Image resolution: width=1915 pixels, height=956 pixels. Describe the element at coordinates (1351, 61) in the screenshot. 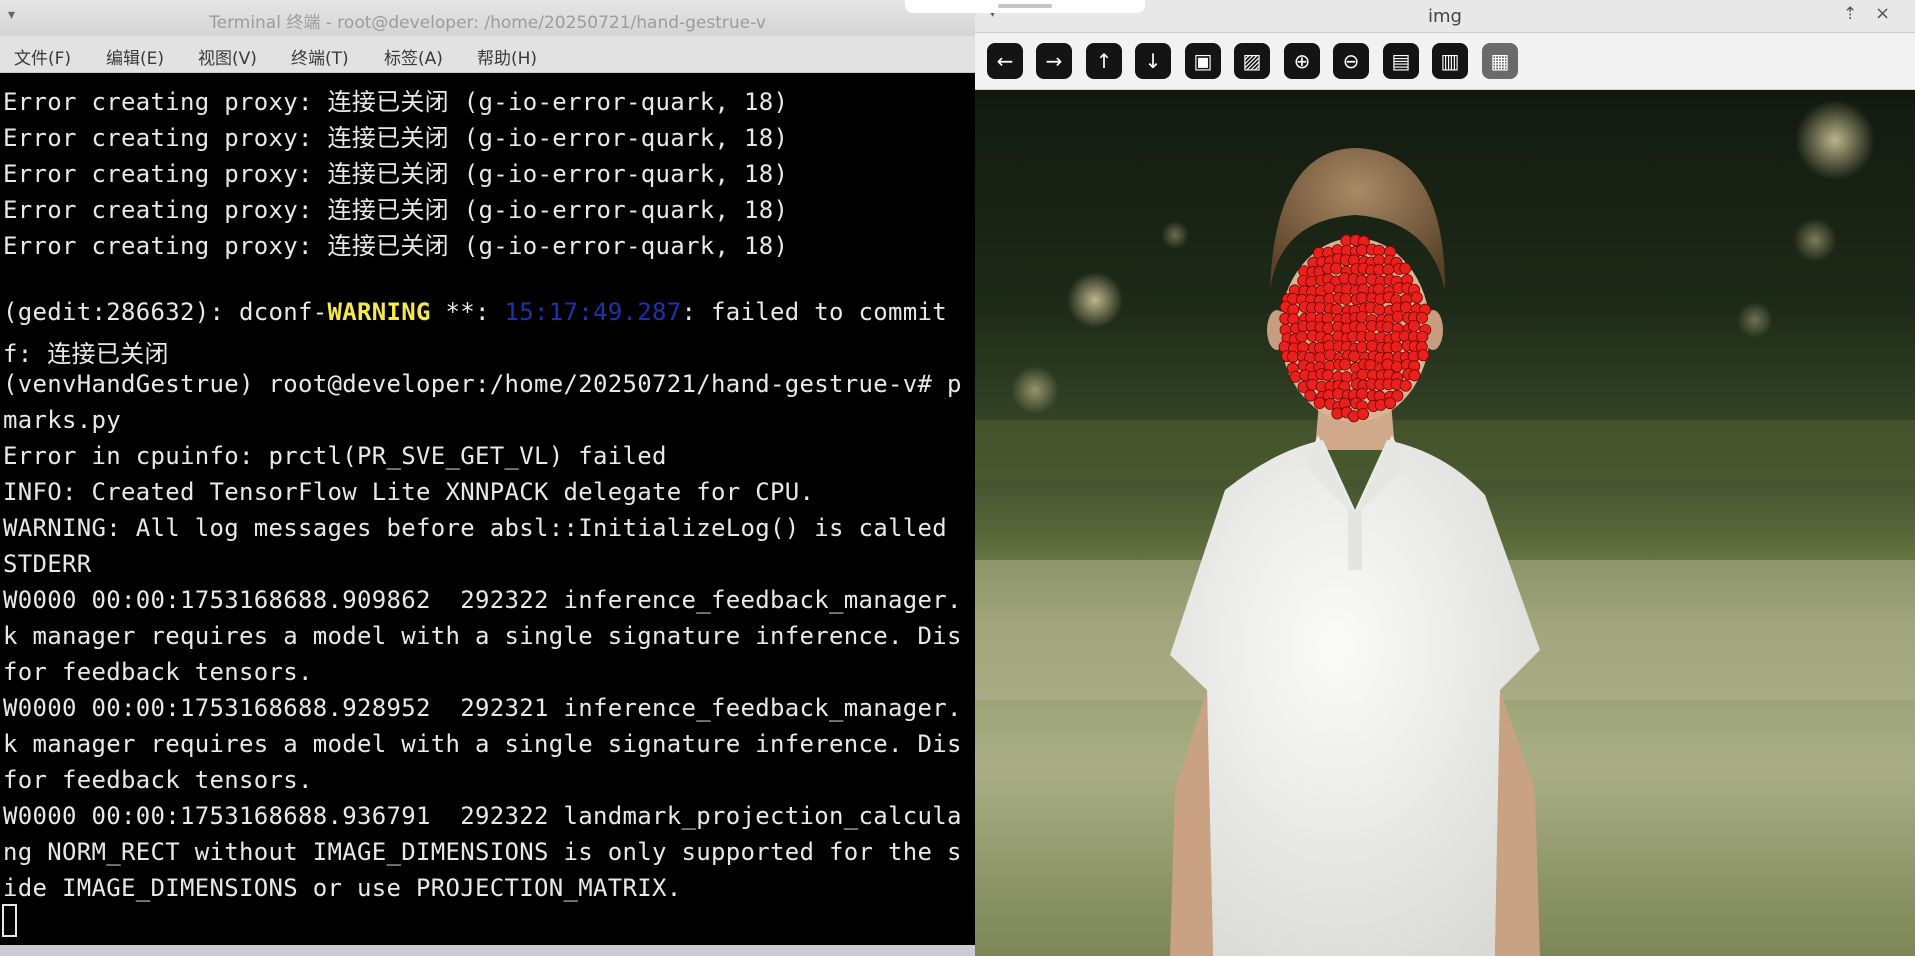

I see `zoom-out-icon: ⊖` at that location.